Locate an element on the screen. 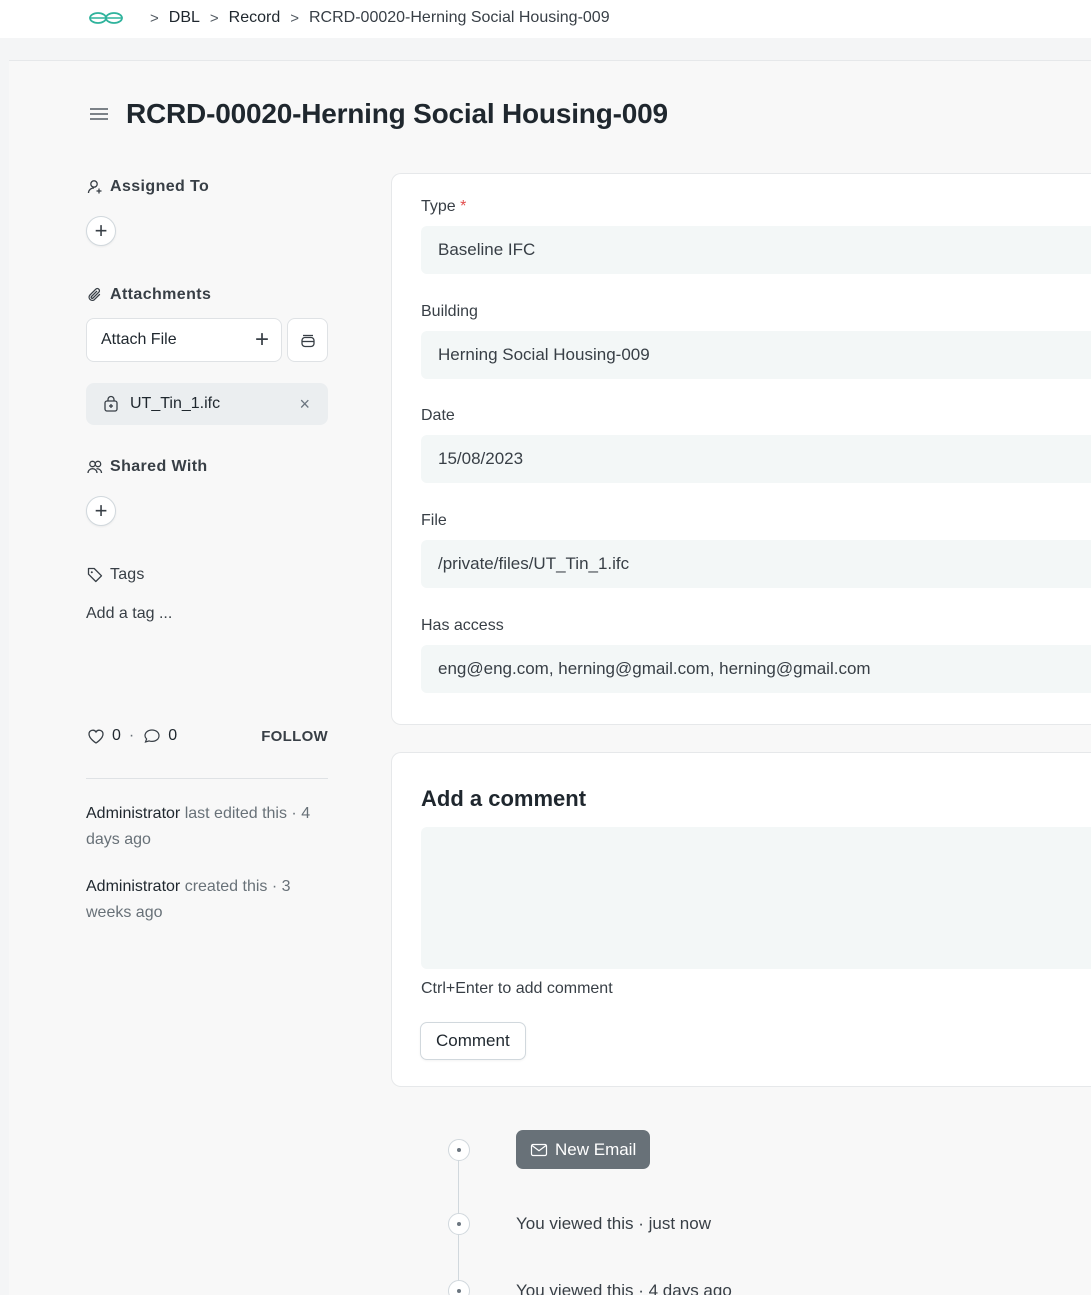 Image resolution: width=1091 pixels, height=1295 pixels. has-access-label: Has access is located at coordinates (462, 625).